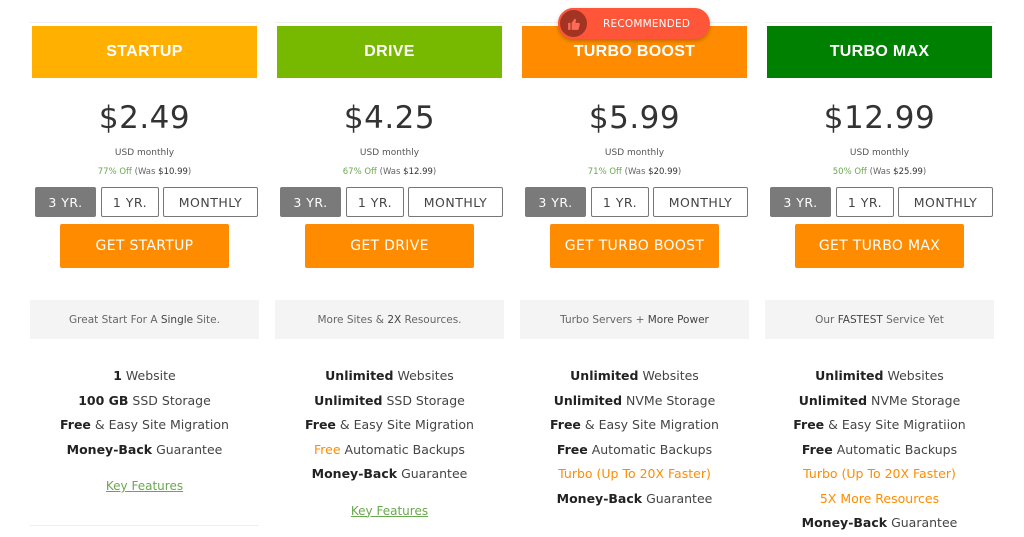  What do you see at coordinates (860, 319) in the screenshot?
I see `tagline-emphasis: FASTEST` at bounding box center [860, 319].